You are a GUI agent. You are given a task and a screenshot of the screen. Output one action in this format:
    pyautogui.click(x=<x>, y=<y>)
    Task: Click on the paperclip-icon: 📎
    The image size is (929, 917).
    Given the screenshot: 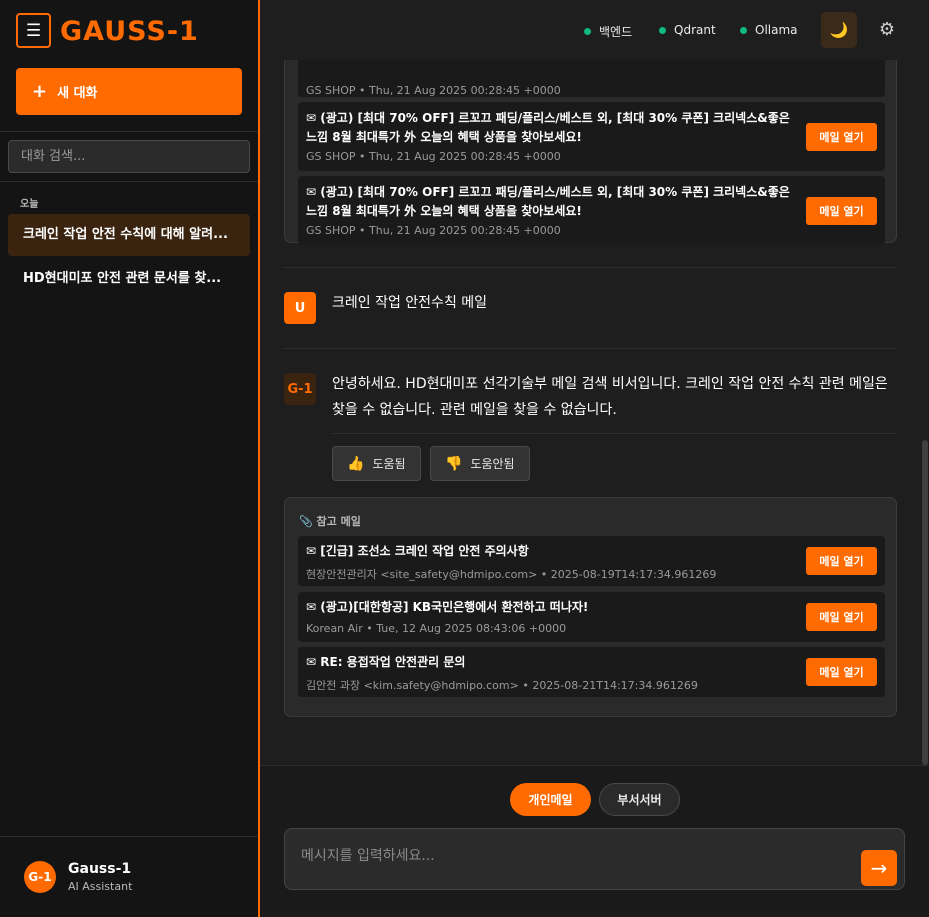 What is the action you would take?
    pyautogui.click(x=306, y=521)
    